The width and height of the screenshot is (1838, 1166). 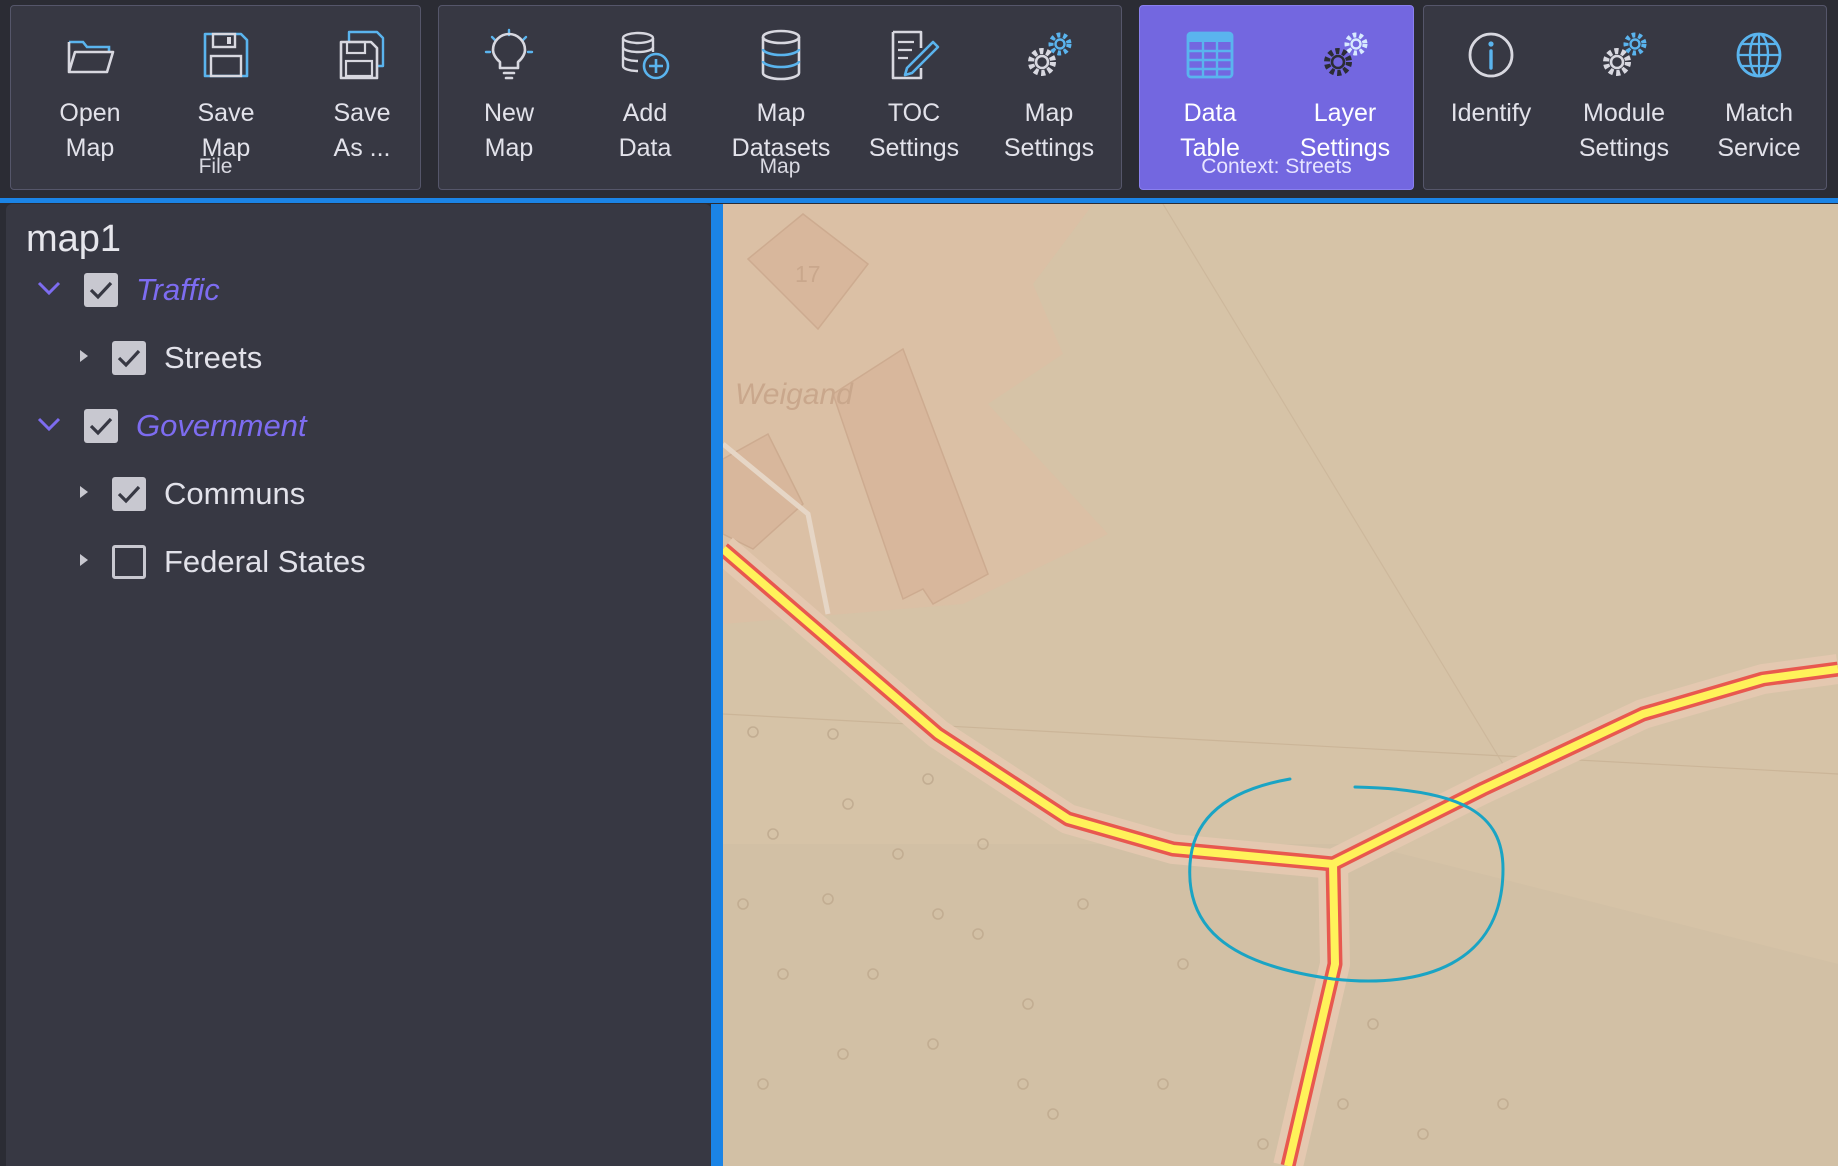 I want to click on map-datasets-button: Map Datasets, so click(x=781, y=91).